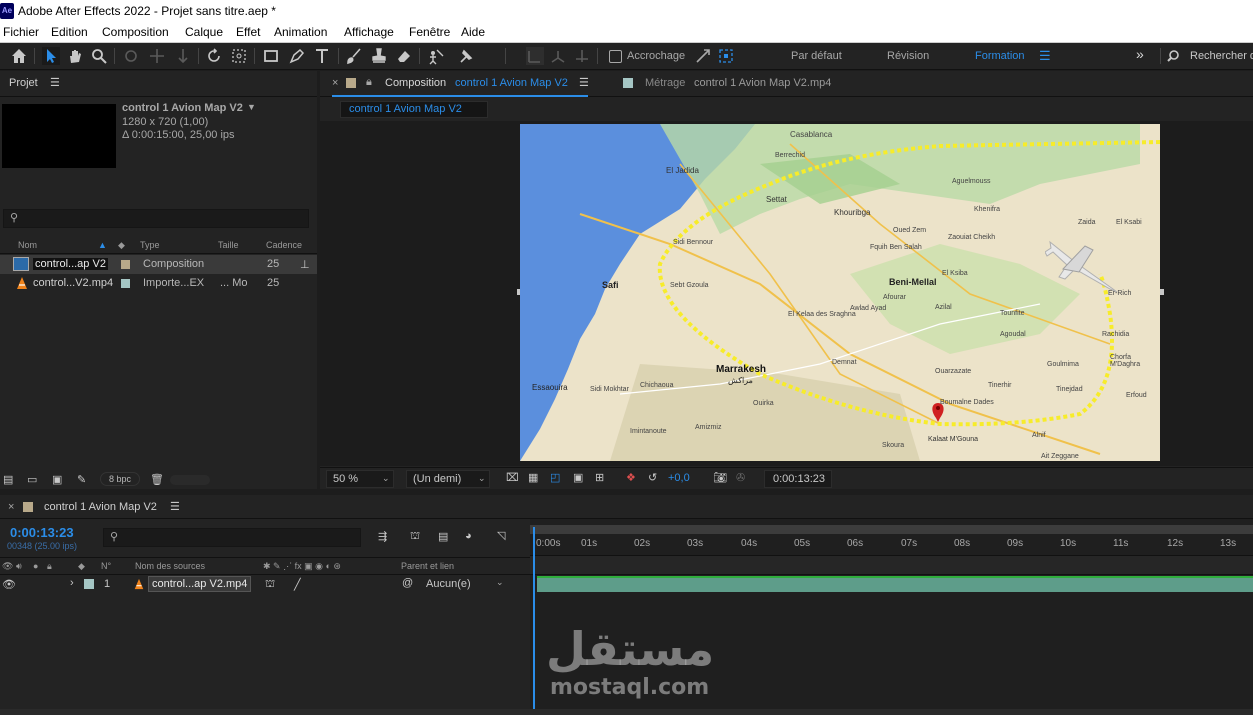 Image resolution: width=1253 pixels, height=715 pixels. Describe the element at coordinates (555, 477) in the screenshot. I see `mask-visibility-icon: ◰` at that location.